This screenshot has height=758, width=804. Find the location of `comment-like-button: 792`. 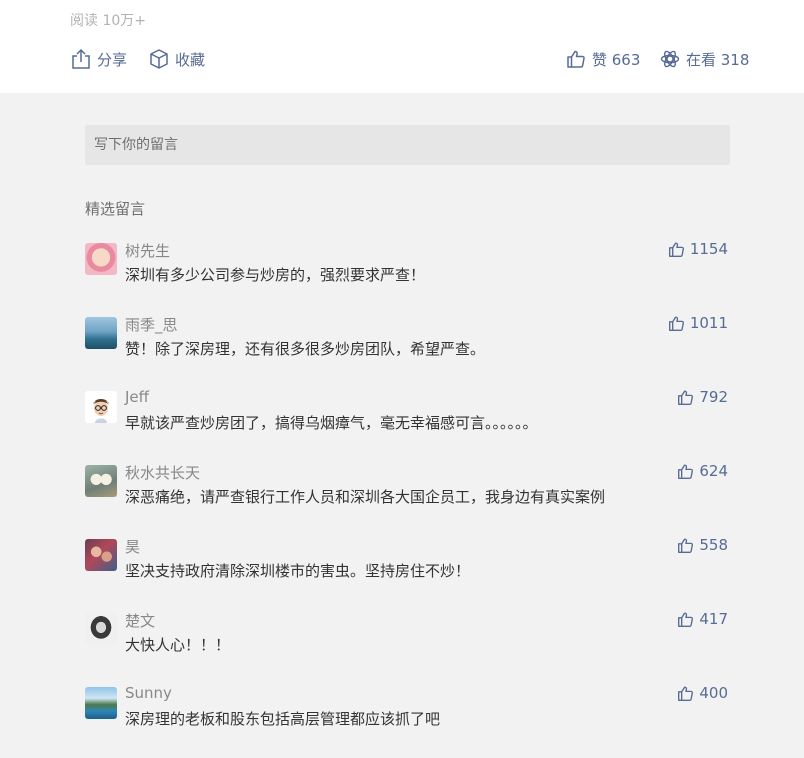

comment-like-button: 792 is located at coordinates (702, 397).